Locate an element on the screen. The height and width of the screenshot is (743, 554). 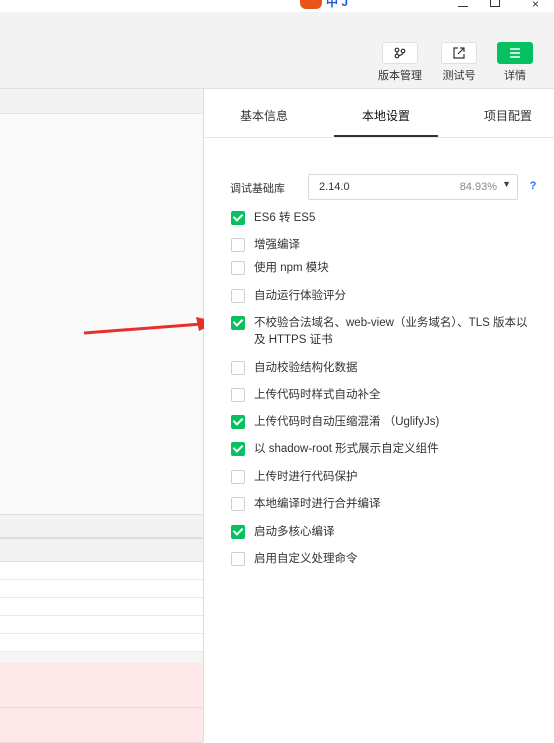
app-logo: 中 J is located at coordinates (324, 5).